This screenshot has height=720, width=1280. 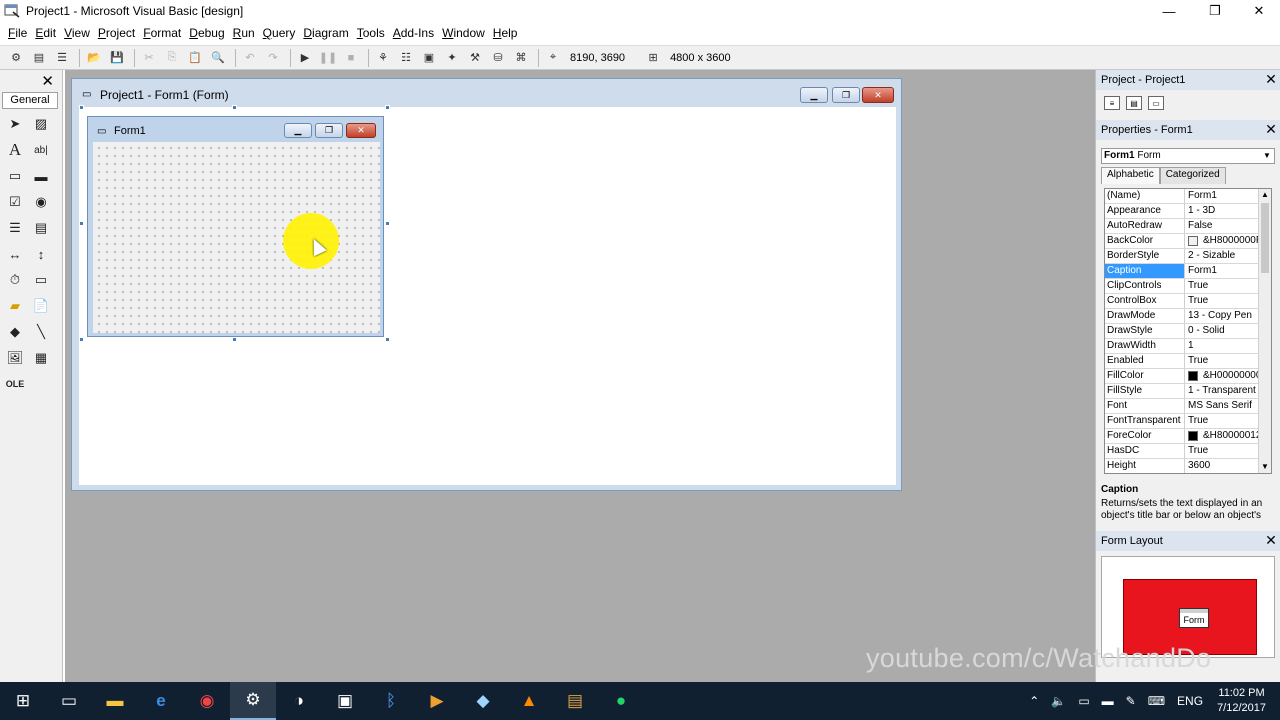 What do you see at coordinates (41, 202) in the screenshot?
I see `optionbutton-tool-icon: ◉` at bounding box center [41, 202].